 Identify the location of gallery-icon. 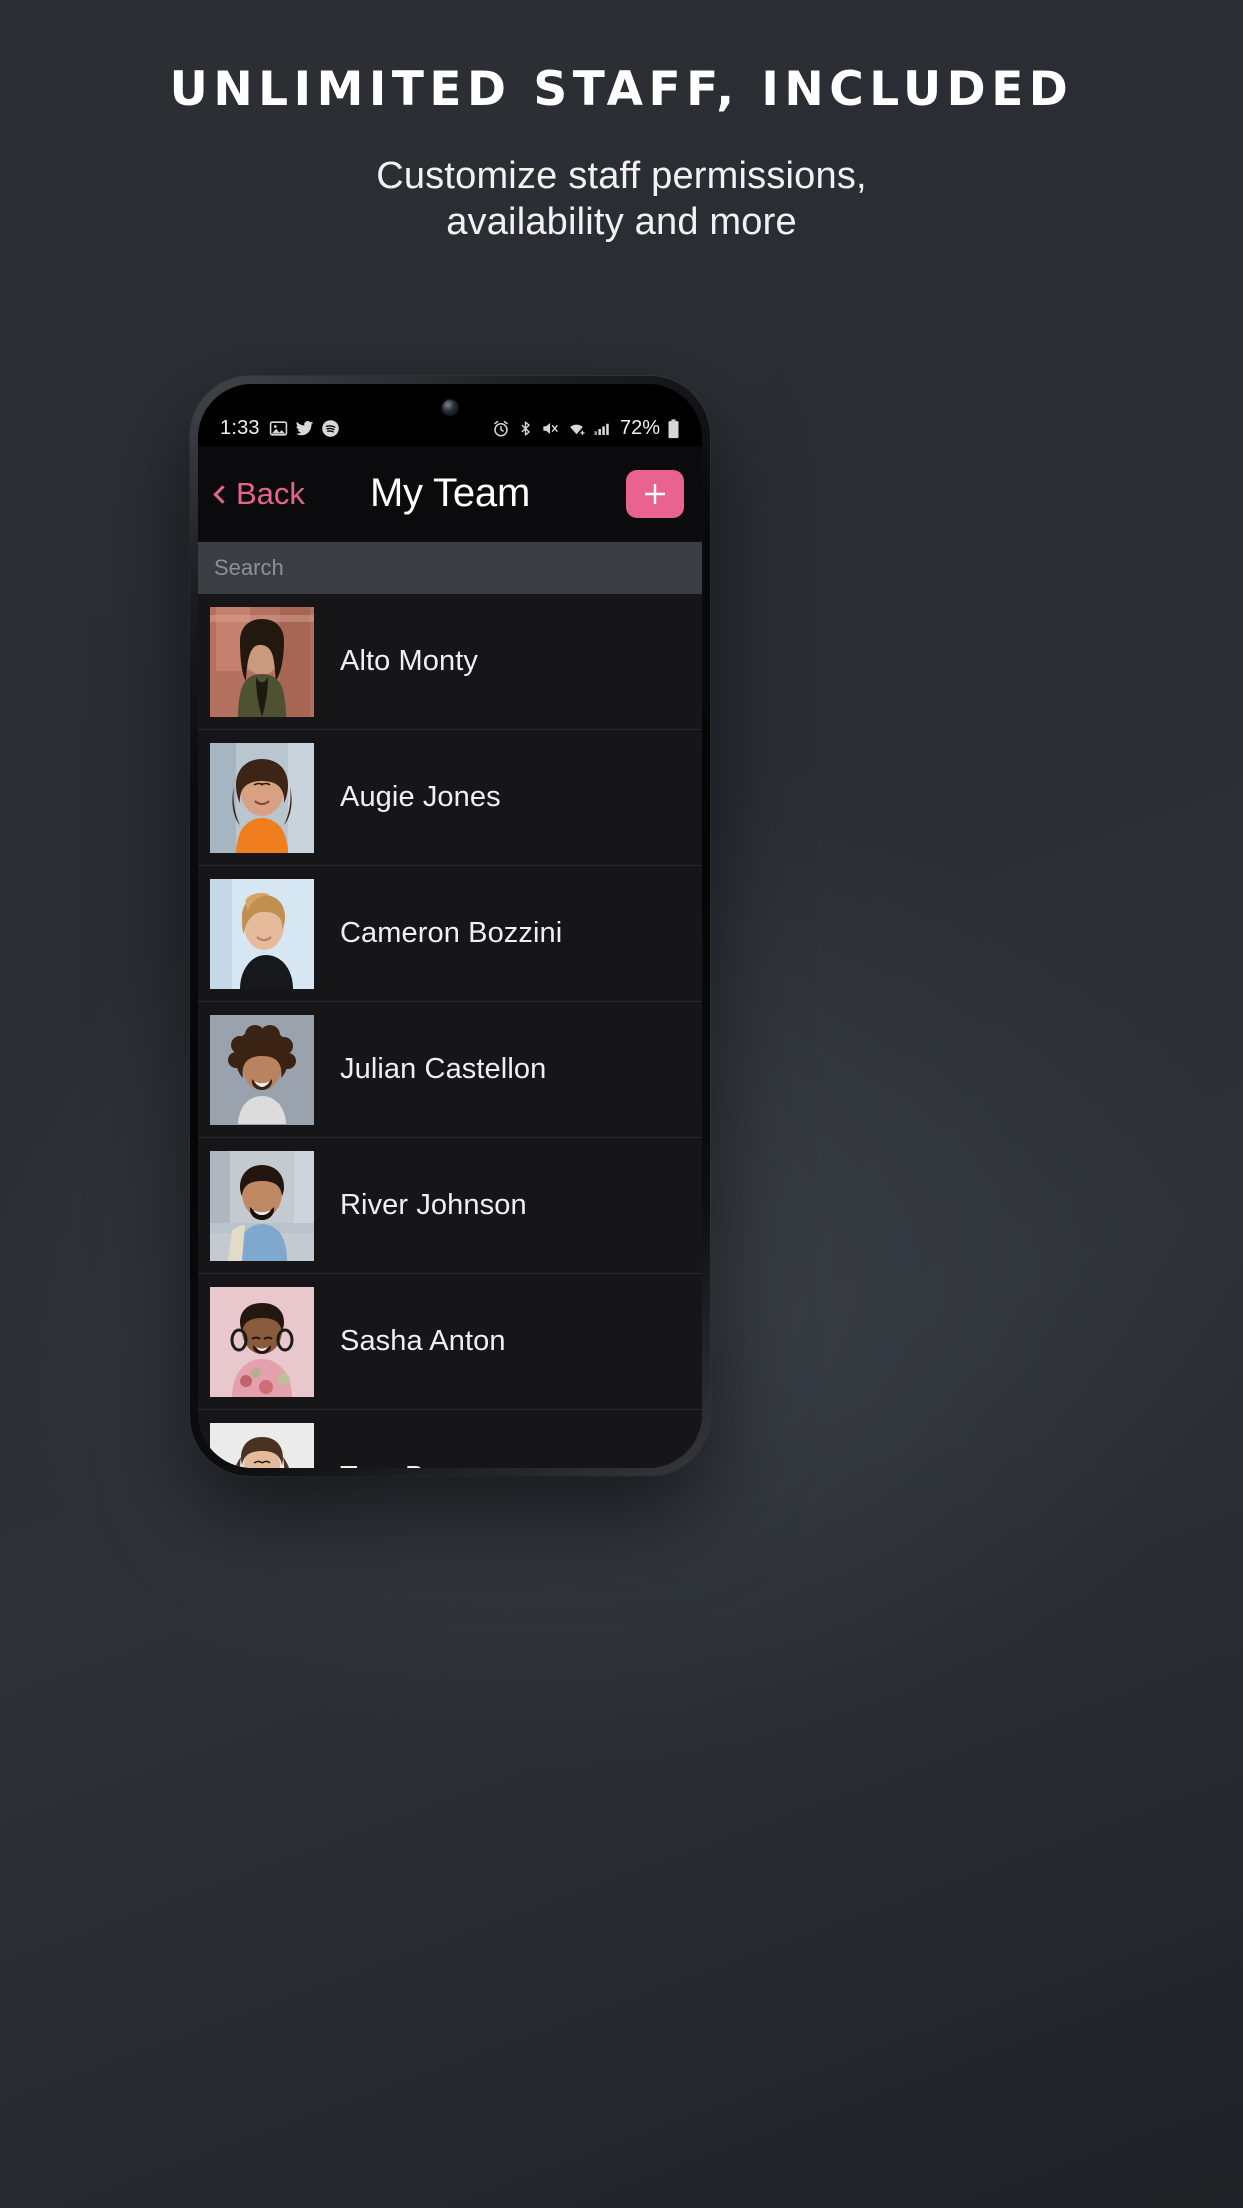
(278, 428).